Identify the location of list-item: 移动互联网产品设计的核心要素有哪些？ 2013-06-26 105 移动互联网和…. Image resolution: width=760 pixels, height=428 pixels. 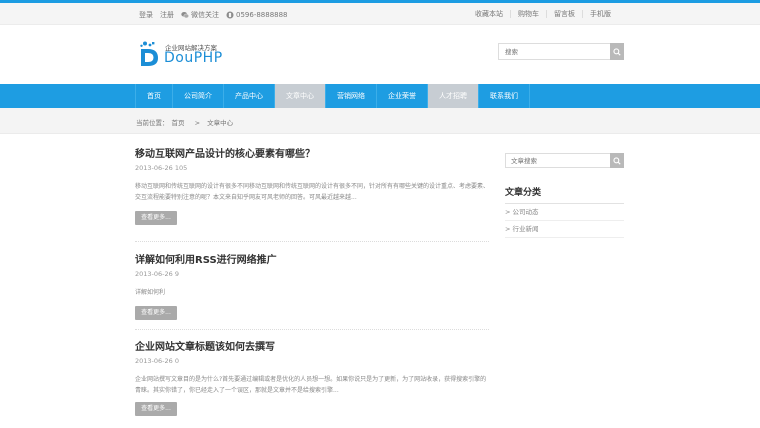
(312, 195).